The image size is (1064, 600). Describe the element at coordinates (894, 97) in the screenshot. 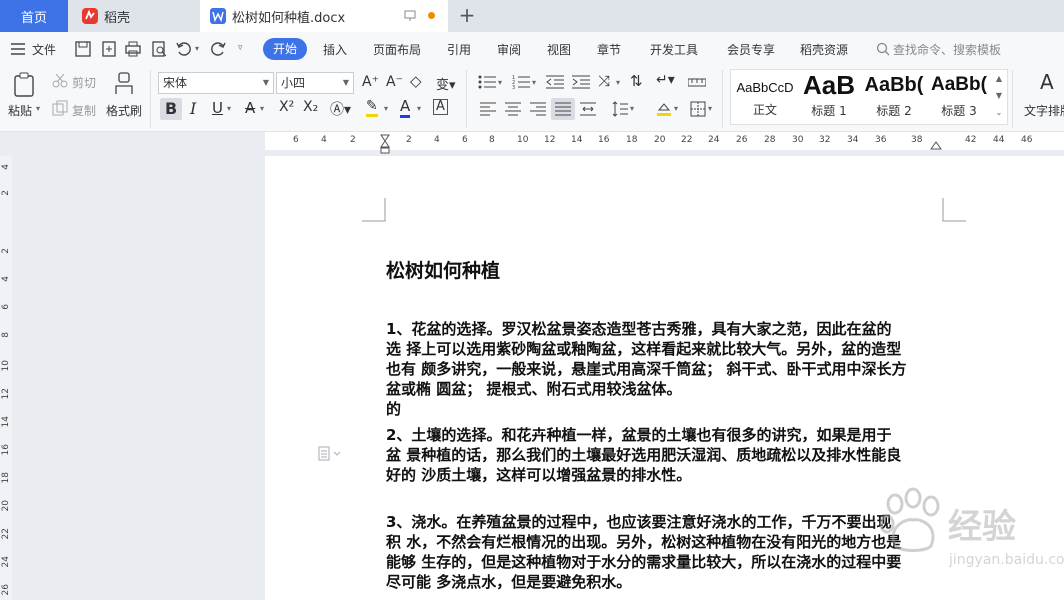

I see `style-heading-2: AaBb( 标题 2` at that location.